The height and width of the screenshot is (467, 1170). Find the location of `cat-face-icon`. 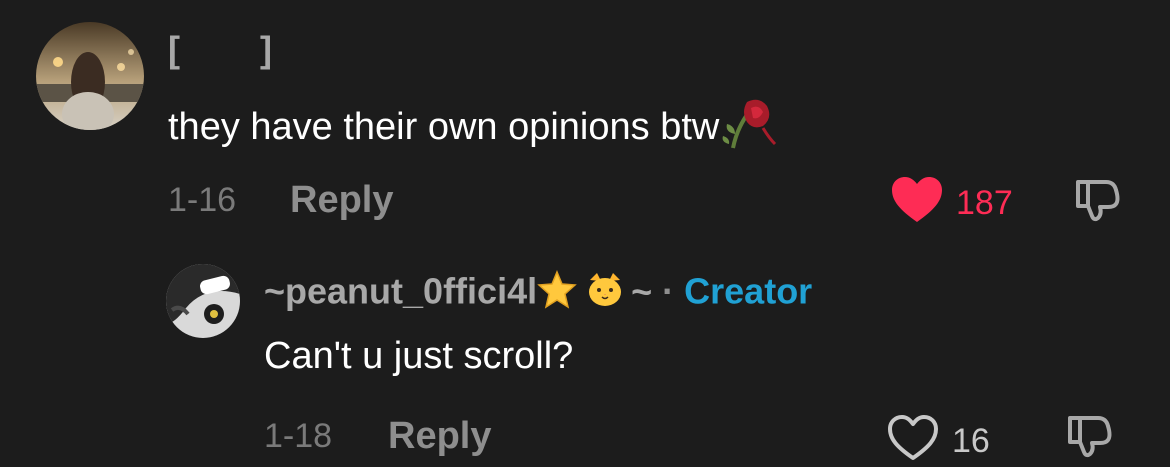

cat-face-icon is located at coordinates (605, 294).